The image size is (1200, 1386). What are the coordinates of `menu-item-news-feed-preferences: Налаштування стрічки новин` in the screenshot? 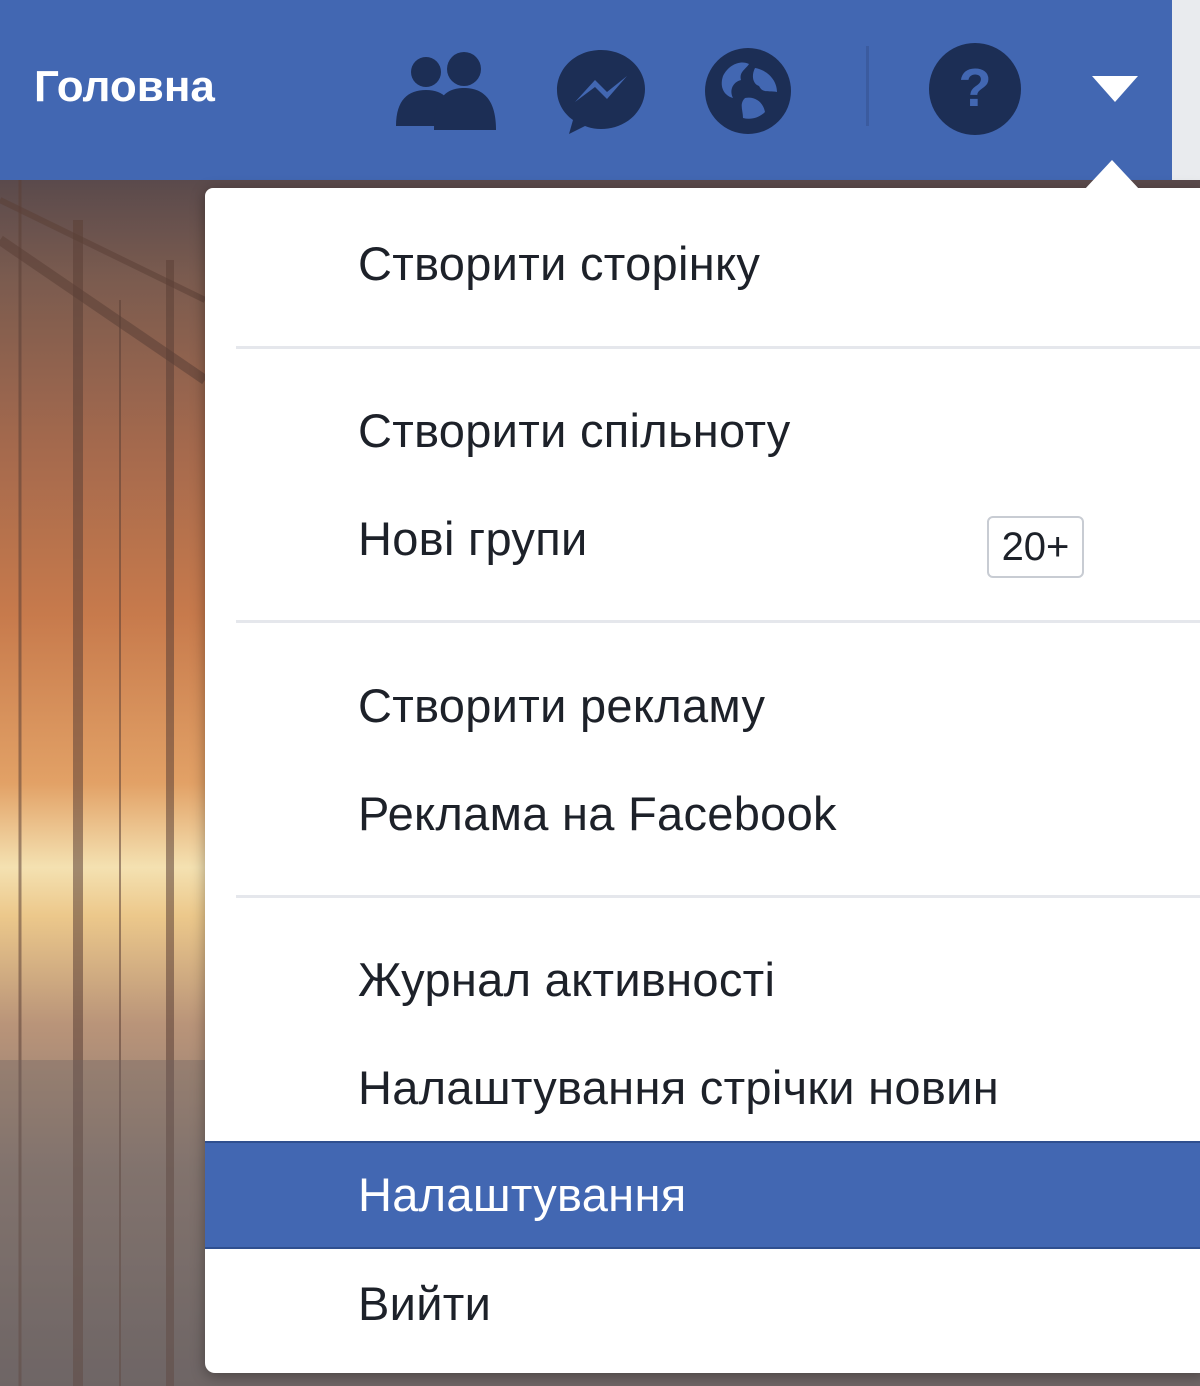 It's located at (702, 1088).